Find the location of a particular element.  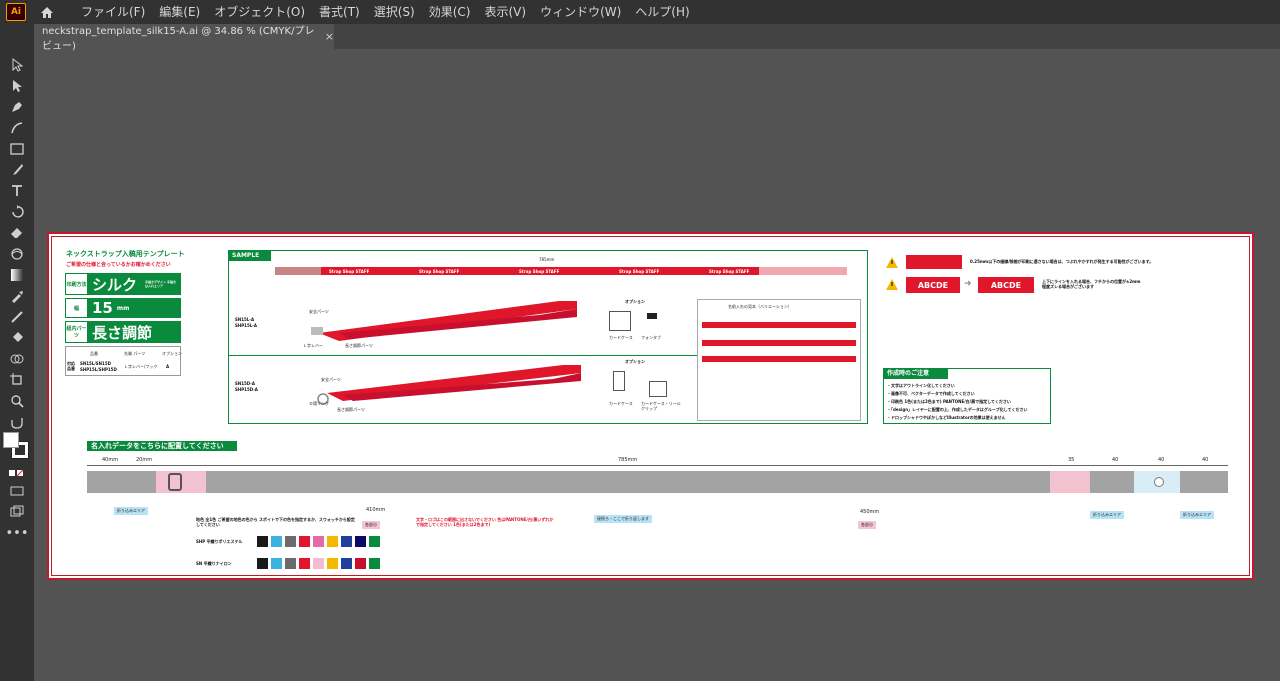

menu-item-edit: 編集(E) is located at coordinates (179, 12).